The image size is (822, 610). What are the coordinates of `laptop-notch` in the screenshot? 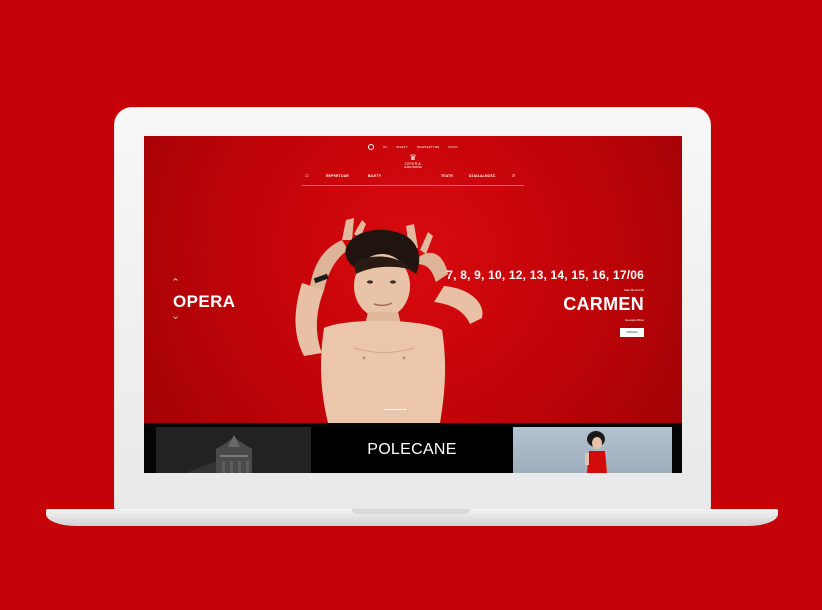 It's located at (411, 511).